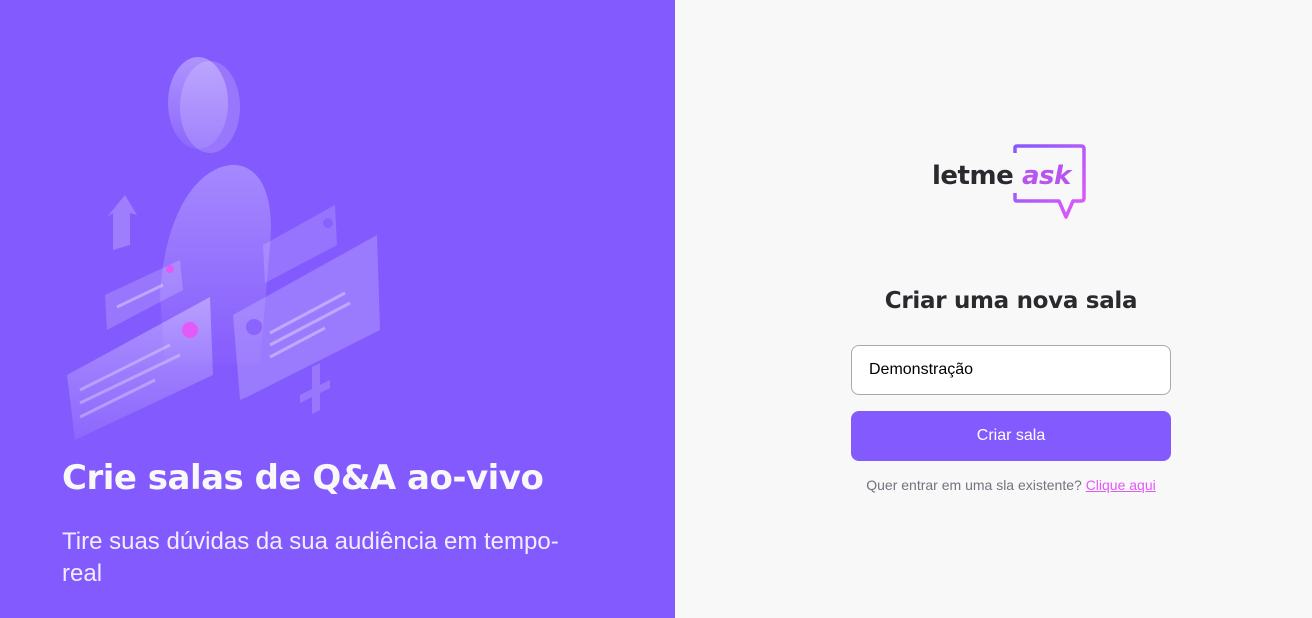 This screenshot has height=618, width=1312. Describe the element at coordinates (1011, 436) in the screenshot. I see `create-room-button: Criar sala` at that location.